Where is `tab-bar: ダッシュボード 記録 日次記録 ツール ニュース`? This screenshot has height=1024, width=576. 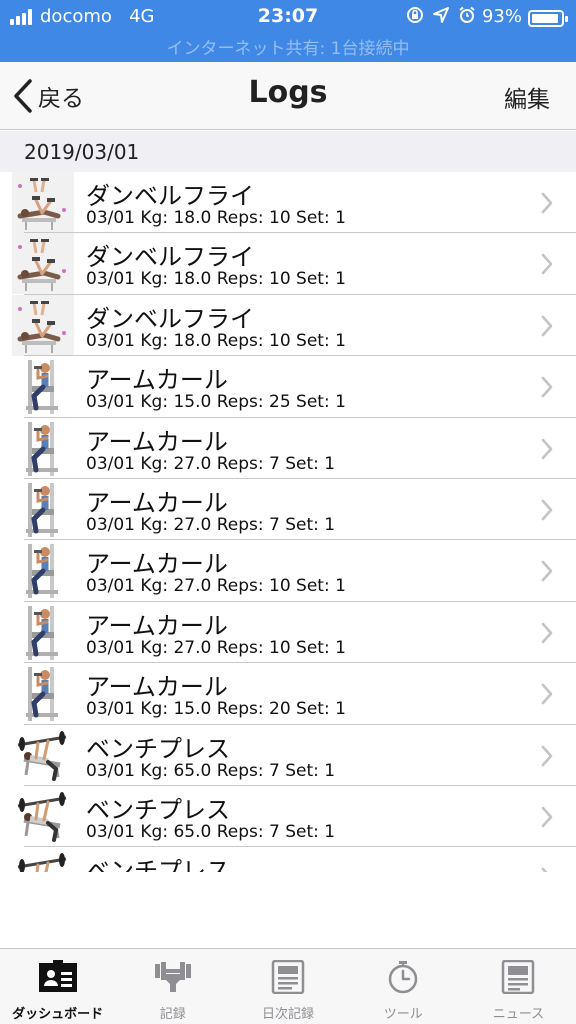 tab-bar: ダッシュボード 記録 日次記録 ツール ニュース is located at coordinates (288, 986).